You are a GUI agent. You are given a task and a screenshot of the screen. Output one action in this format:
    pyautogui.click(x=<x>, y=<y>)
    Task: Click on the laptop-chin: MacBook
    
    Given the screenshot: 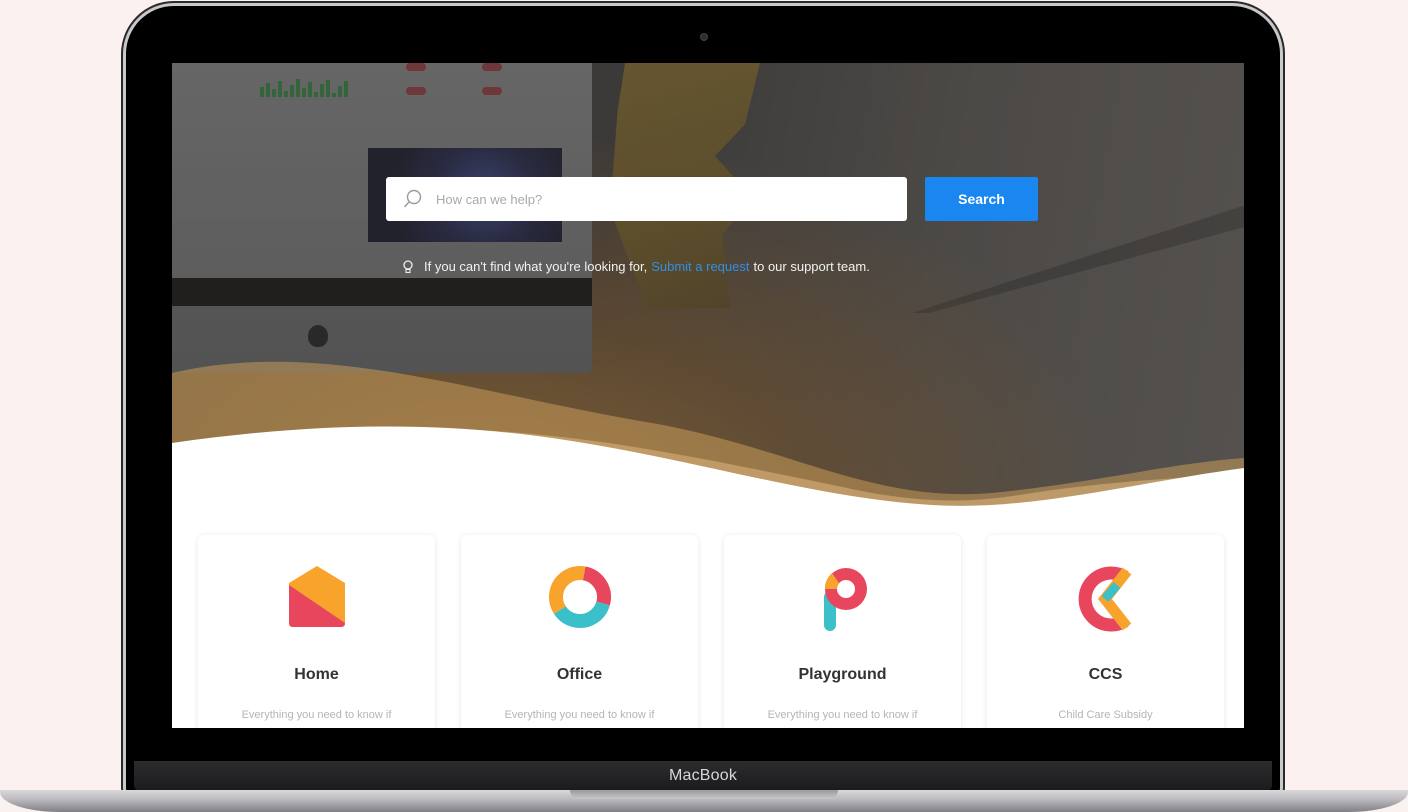 What is the action you would take?
    pyautogui.click(x=703, y=776)
    